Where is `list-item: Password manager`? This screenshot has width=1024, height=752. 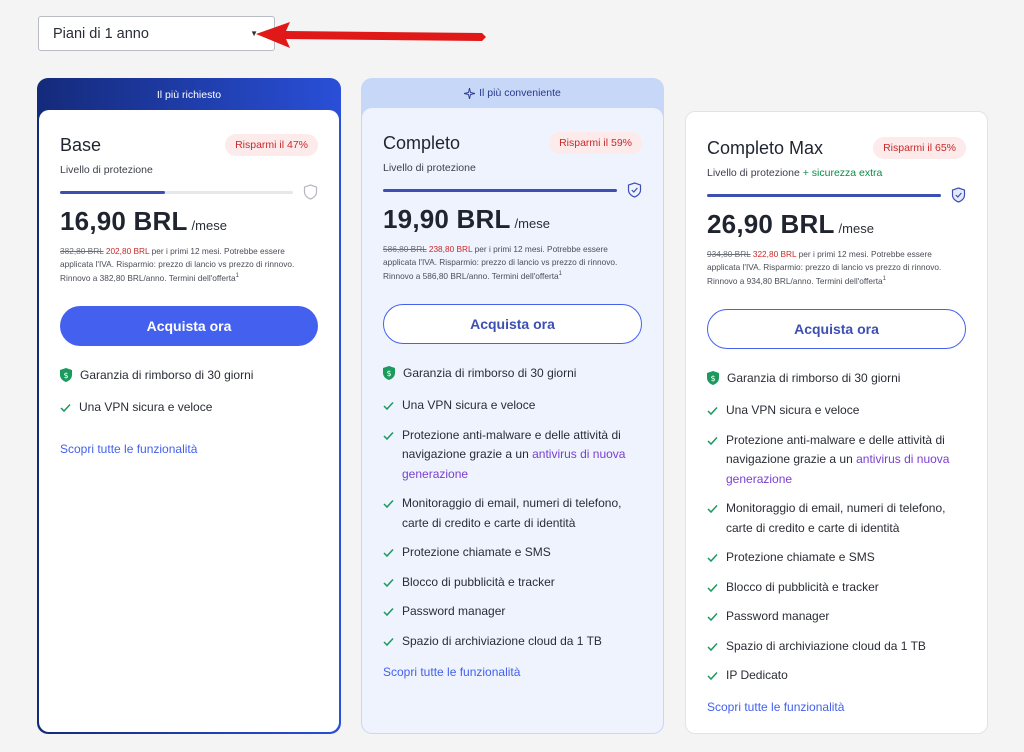 list-item: Password manager is located at coordinates (836, 617).